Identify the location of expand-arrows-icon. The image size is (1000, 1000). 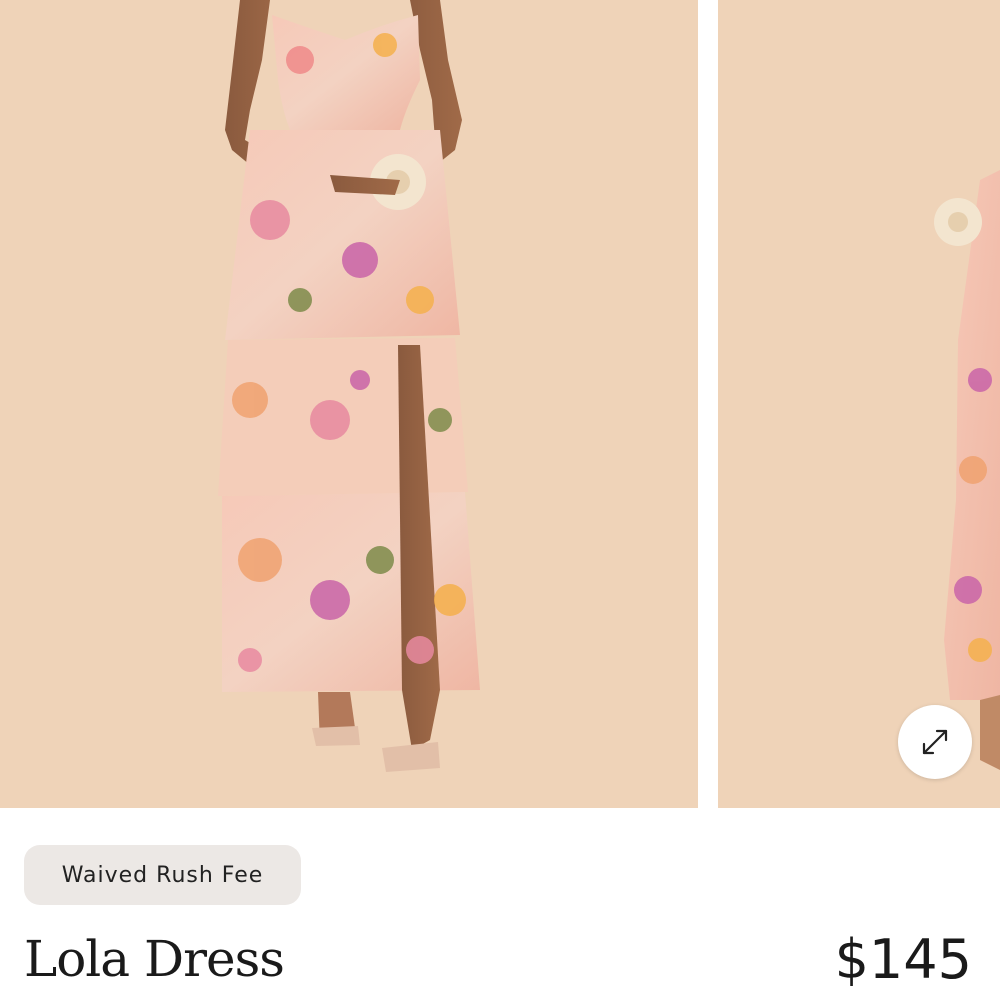
(935, 742).